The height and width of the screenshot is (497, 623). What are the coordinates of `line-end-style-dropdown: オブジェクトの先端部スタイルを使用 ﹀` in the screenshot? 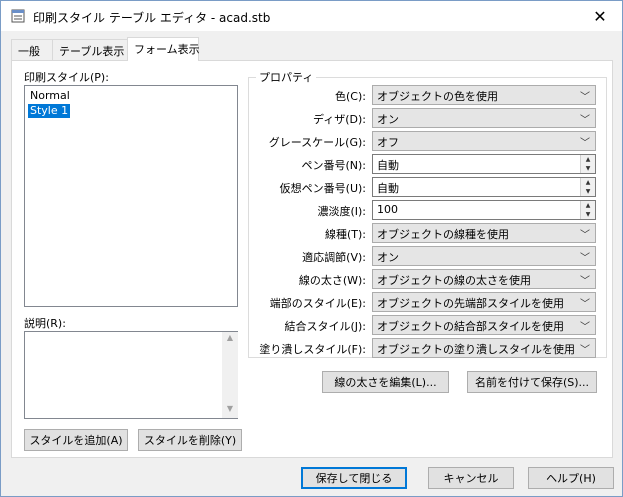 It's located at (484, 302).